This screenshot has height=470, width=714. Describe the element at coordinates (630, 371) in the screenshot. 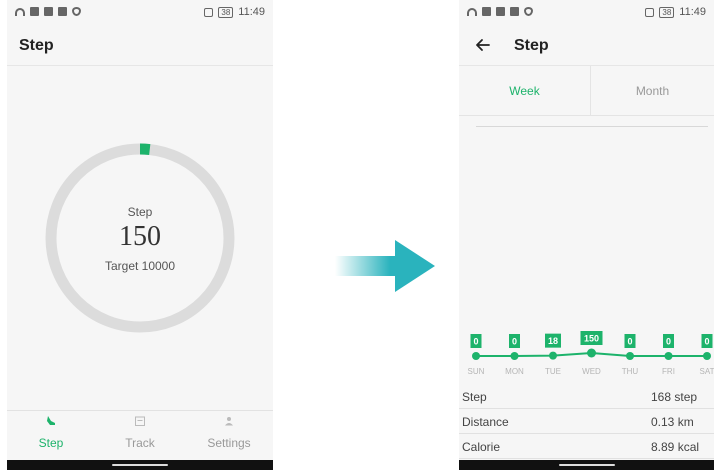

I see `x-tick-label: THU` at that location.